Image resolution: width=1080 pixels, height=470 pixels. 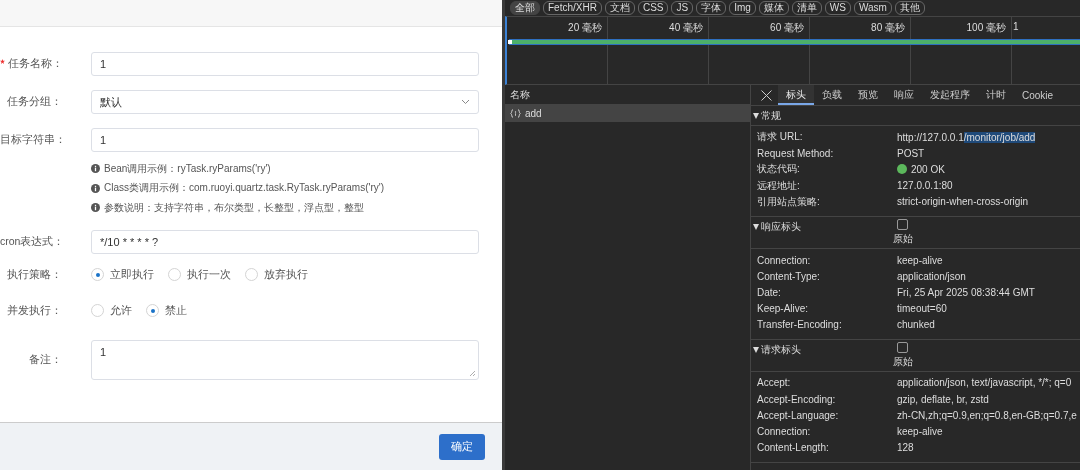 I want to click on tick-label: 60 毫秒, so click(x=787, y=27).